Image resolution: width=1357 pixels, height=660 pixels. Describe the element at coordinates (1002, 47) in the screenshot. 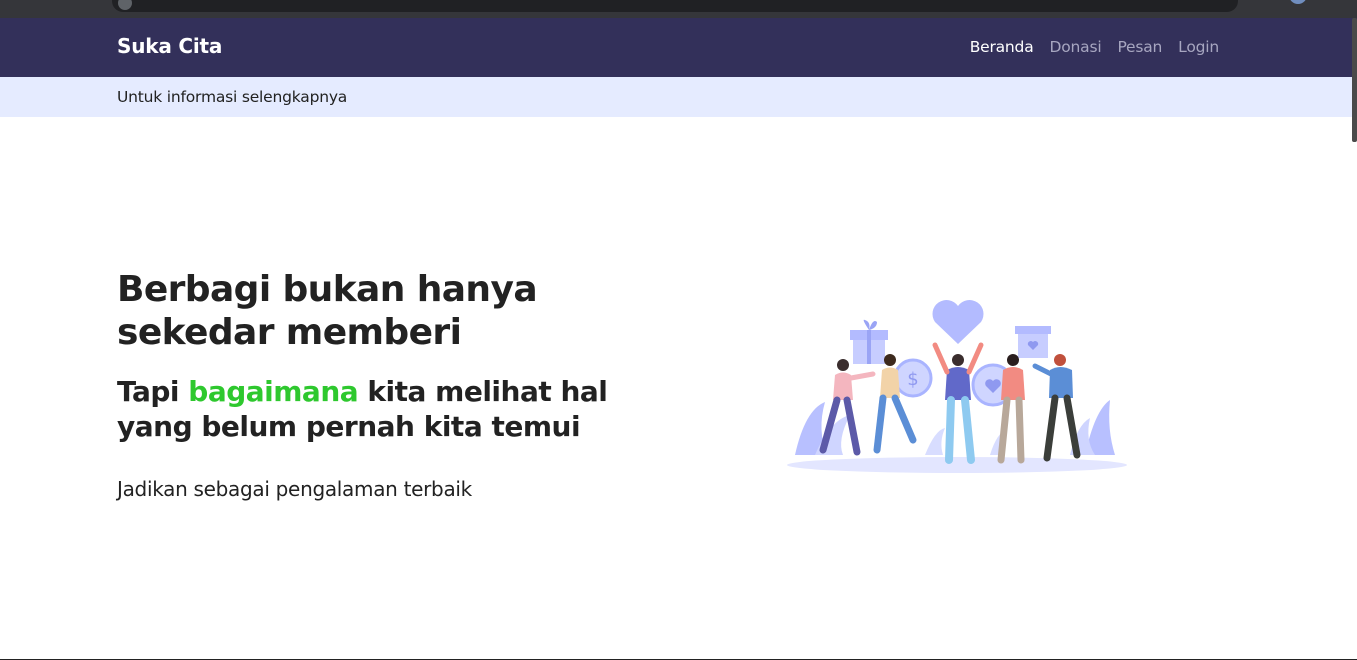

I see `nav-link-beranda: Beranda` at that location.